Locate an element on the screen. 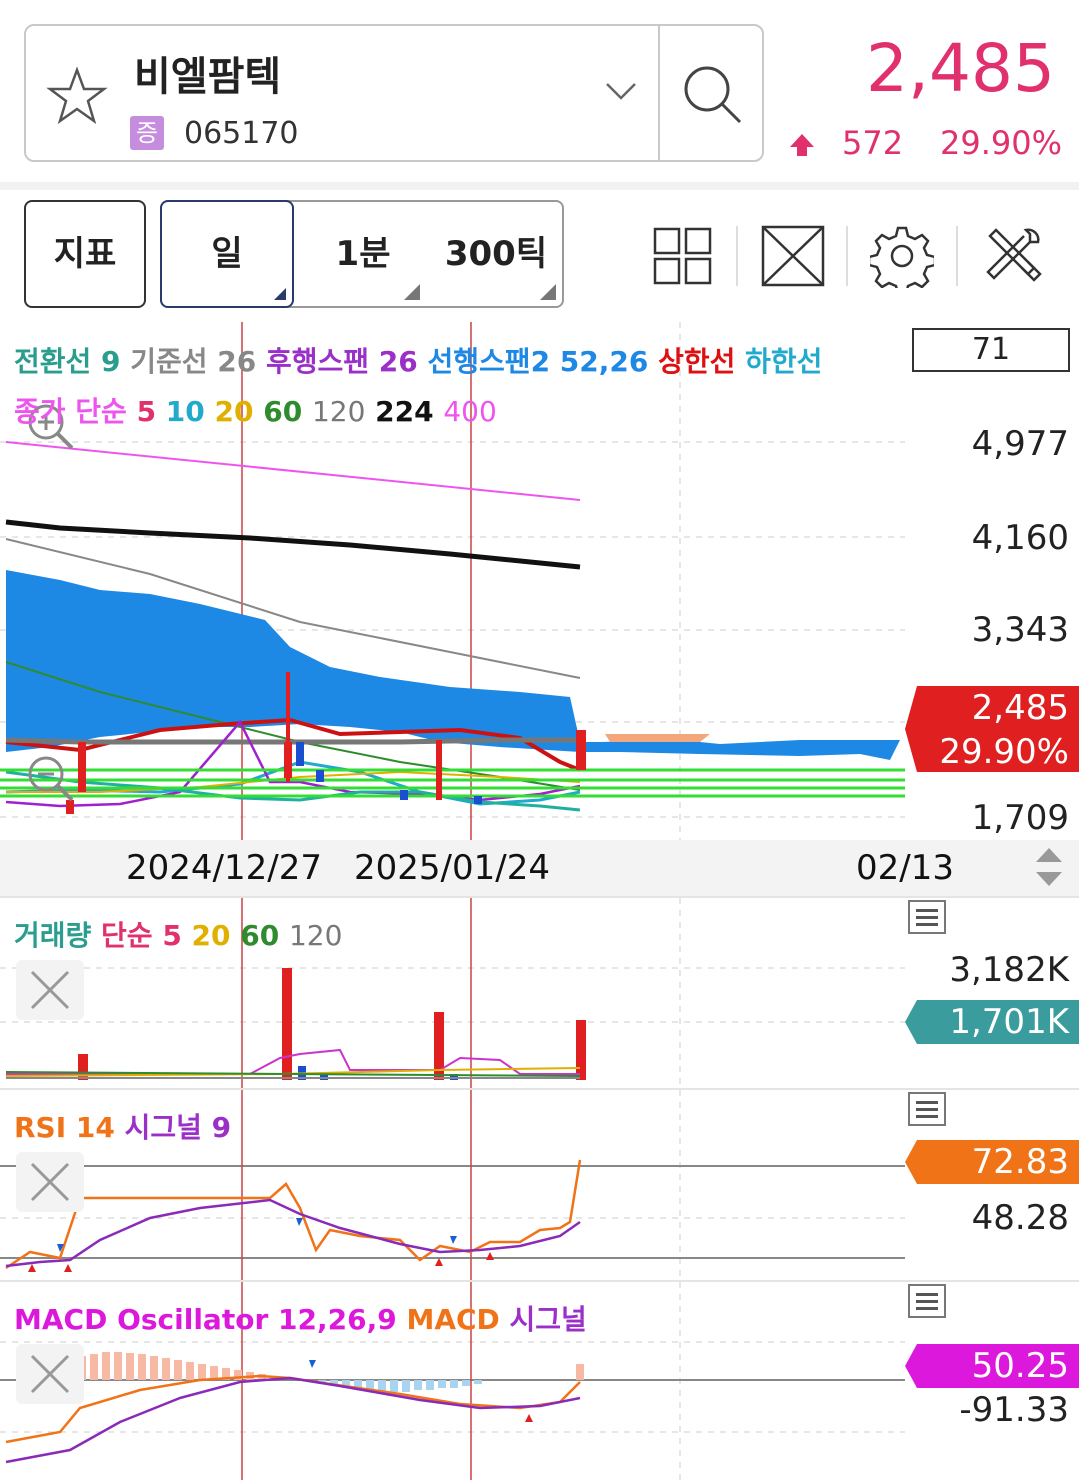 The height and width of the screenshot is (1480, 1079). volume-menu-icon is located at coordinates (927, 917).